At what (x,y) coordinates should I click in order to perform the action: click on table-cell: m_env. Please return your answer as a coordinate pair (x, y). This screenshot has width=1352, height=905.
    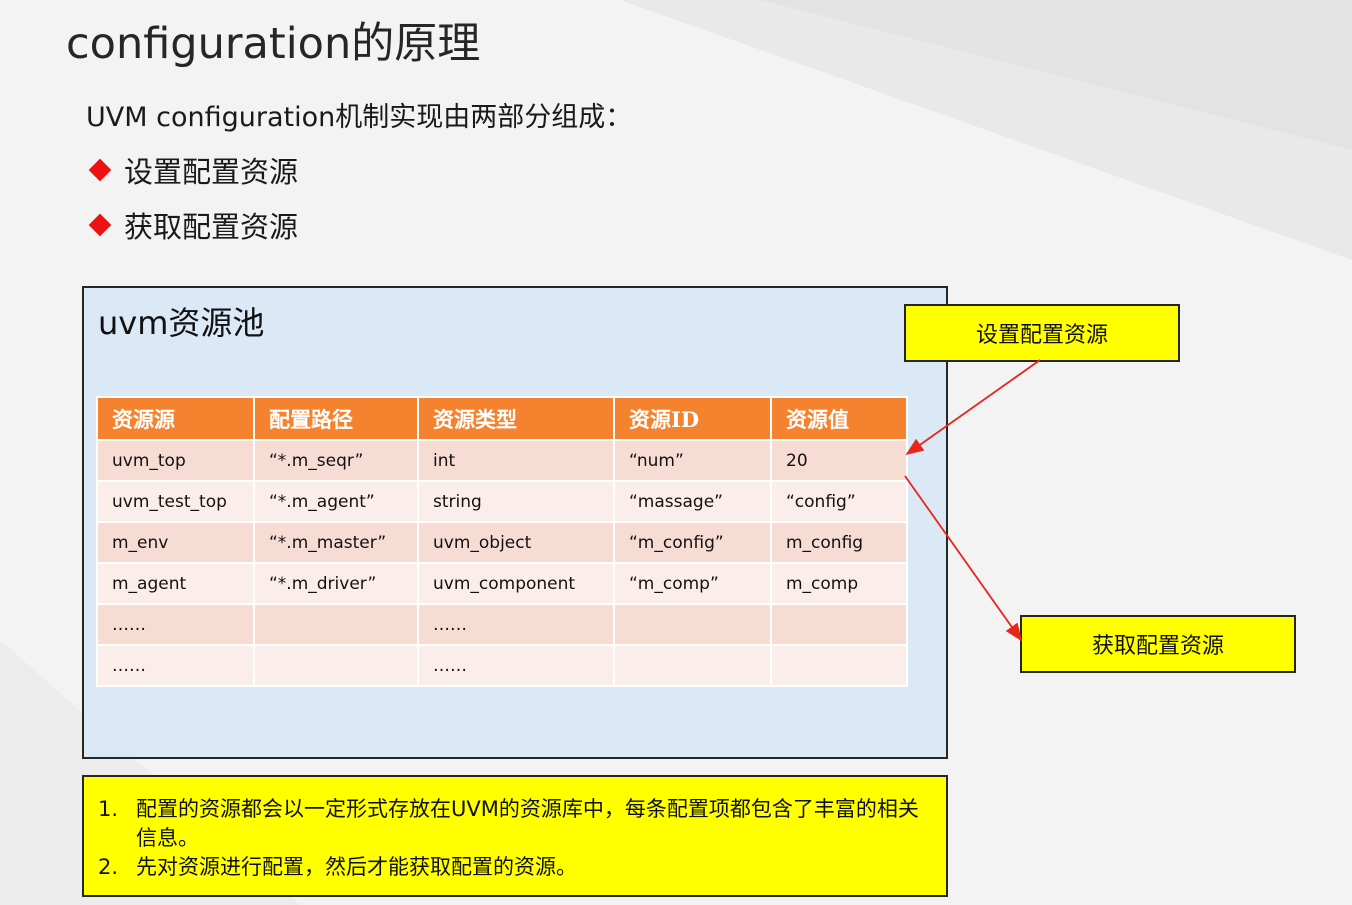
    Looking at the image, I should click on (175, 542).